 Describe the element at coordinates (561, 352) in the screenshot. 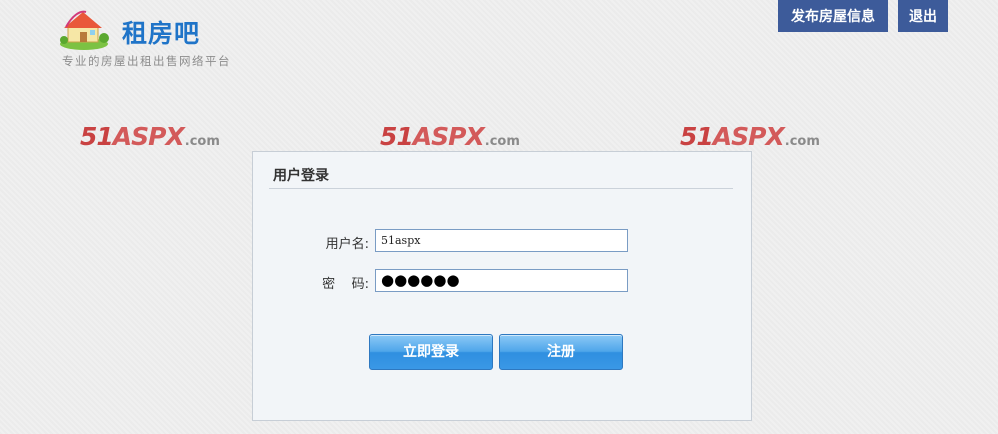

I see `register-button: 注册` at that location.